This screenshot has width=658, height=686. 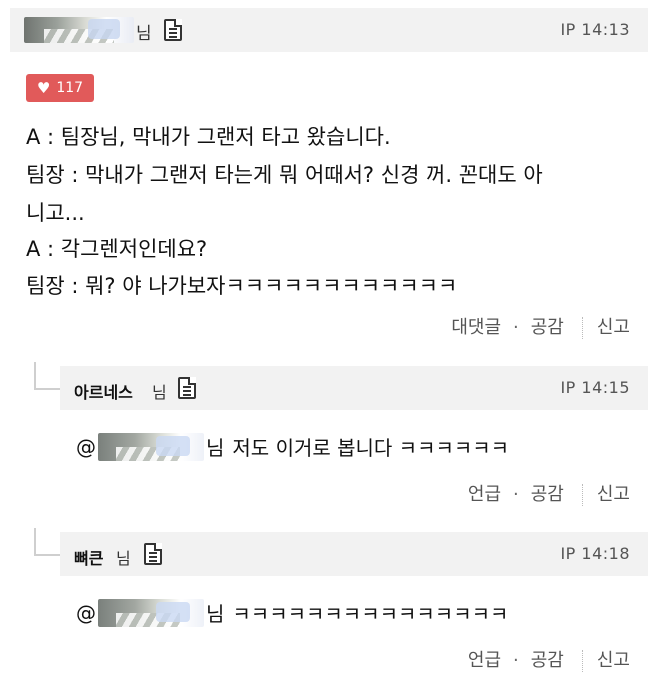 What do you see at coordinates (117, 249) in the screenshot?
I see `comment-line-4: A : 각그렌저인데요?` at bounding box center [117, 249].